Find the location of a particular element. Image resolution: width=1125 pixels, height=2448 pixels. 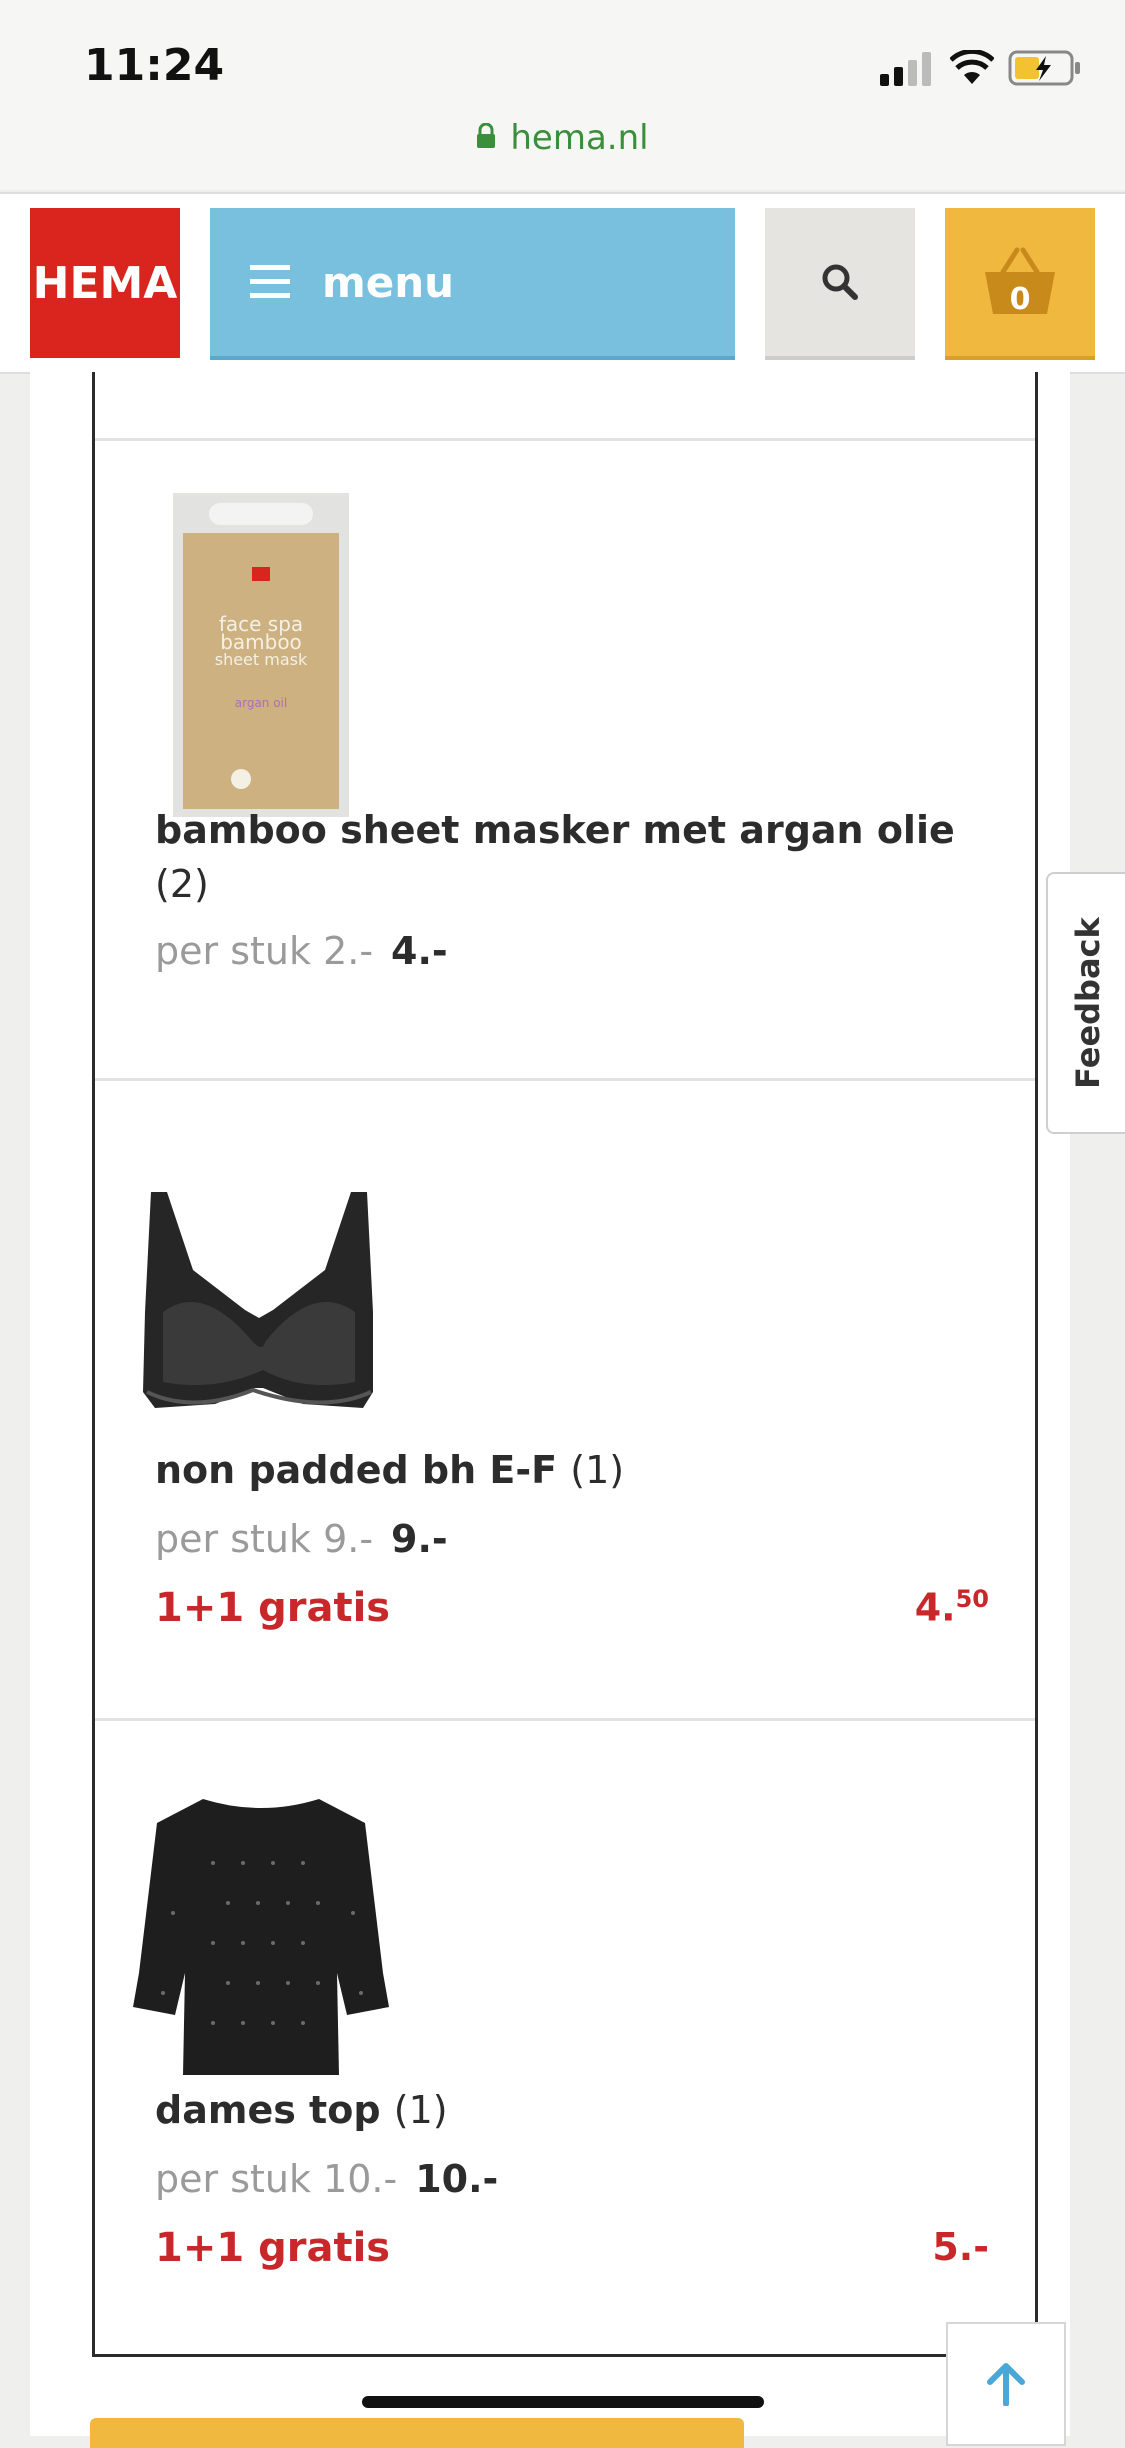

item-price-line: per stuk 10.- 10.- is located at coordinates (326, 2179).